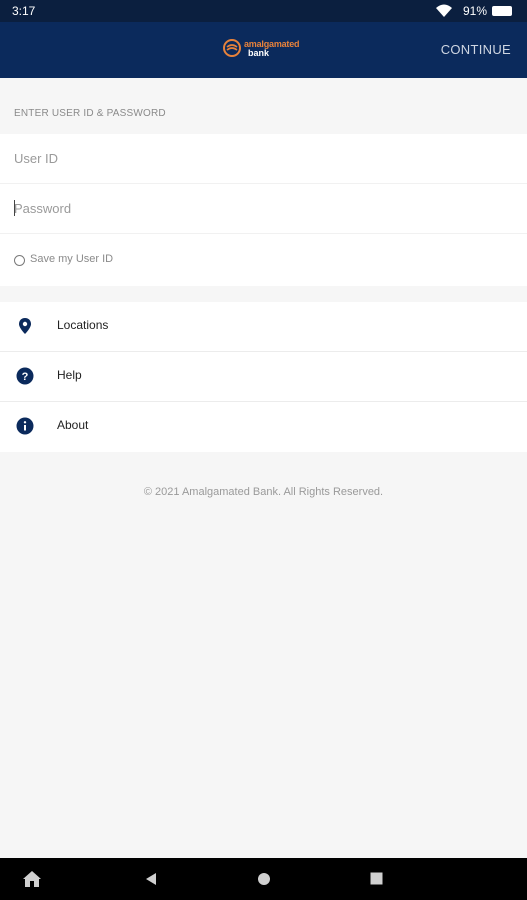 The height and width of the screenshot is (900, 527). Describe the element at coordinates (151, 879) in the screenshot. I see `back-icon` at that location.